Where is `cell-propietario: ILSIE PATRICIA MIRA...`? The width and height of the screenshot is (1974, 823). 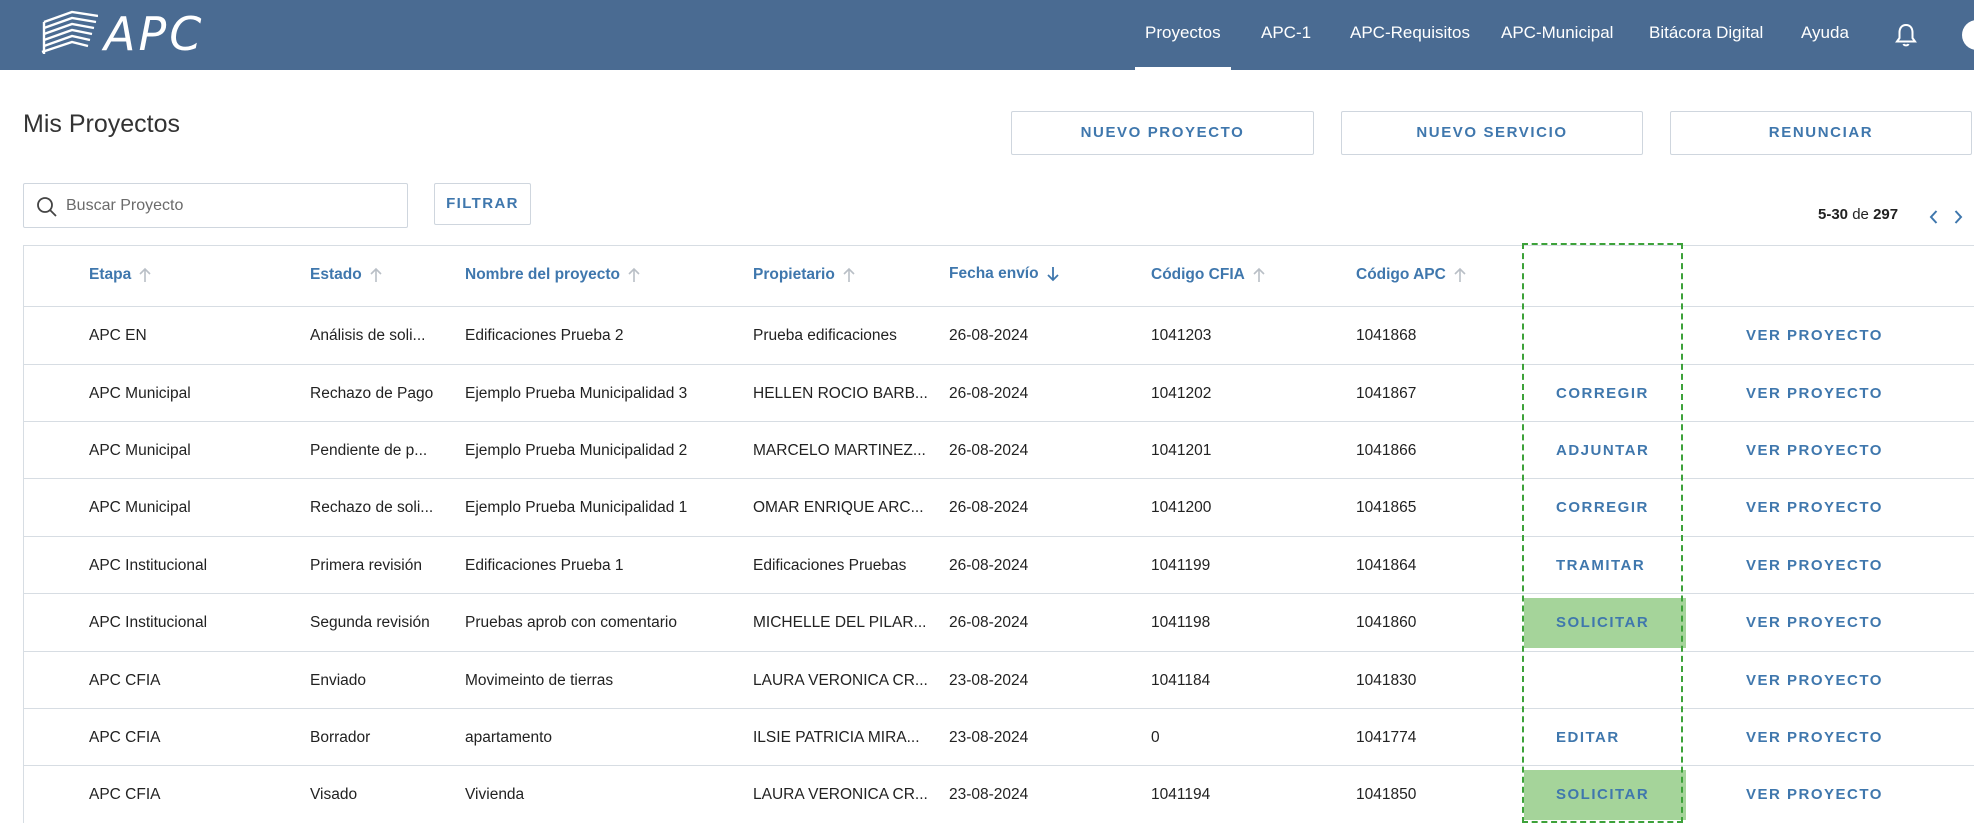
cell-propietario: ILSIE PATRICIA MIRA... is located at coordinates (836, 737).